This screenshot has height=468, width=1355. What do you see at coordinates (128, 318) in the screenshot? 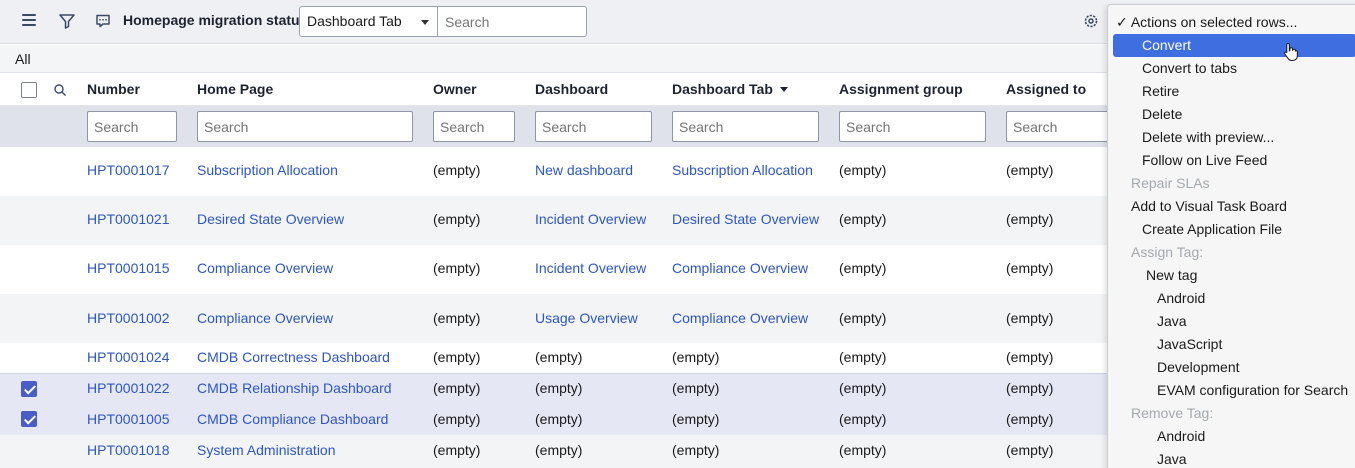
I see `cell-number: HPT0001002` at bounding box center [128, 318].